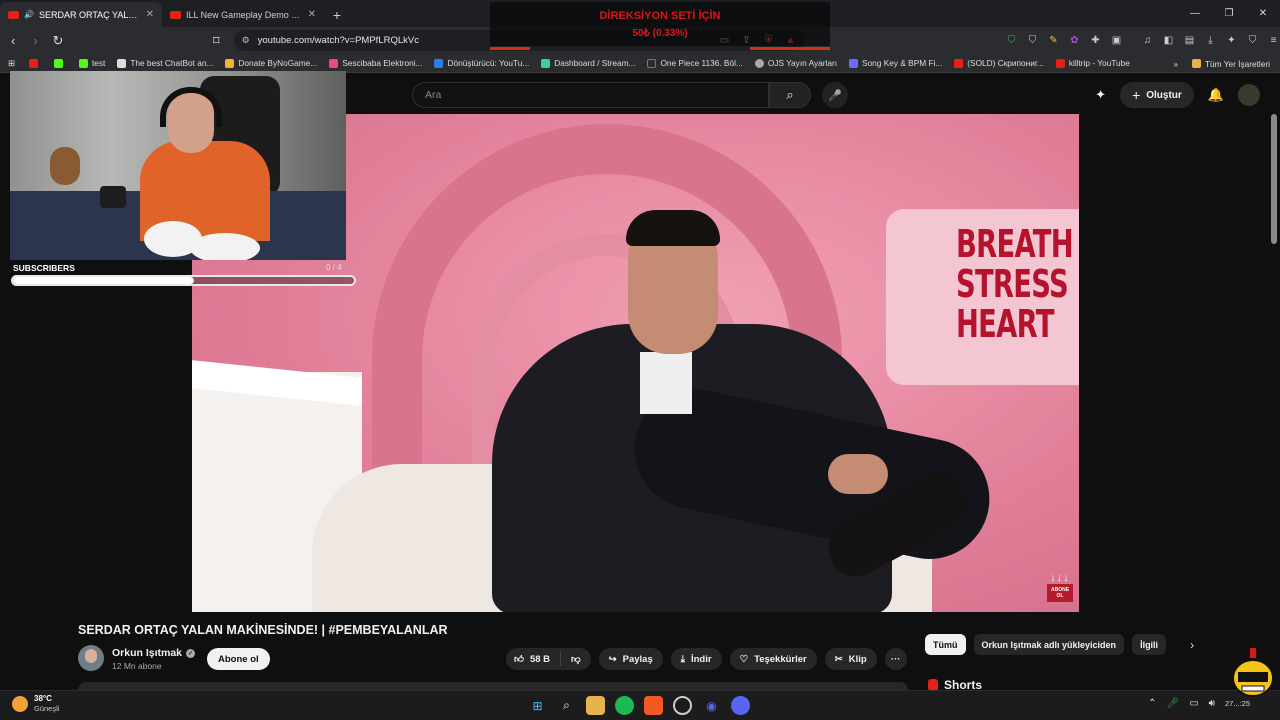  I want to click on thumbs-down-icon: 👎︎, so click(576, 659).